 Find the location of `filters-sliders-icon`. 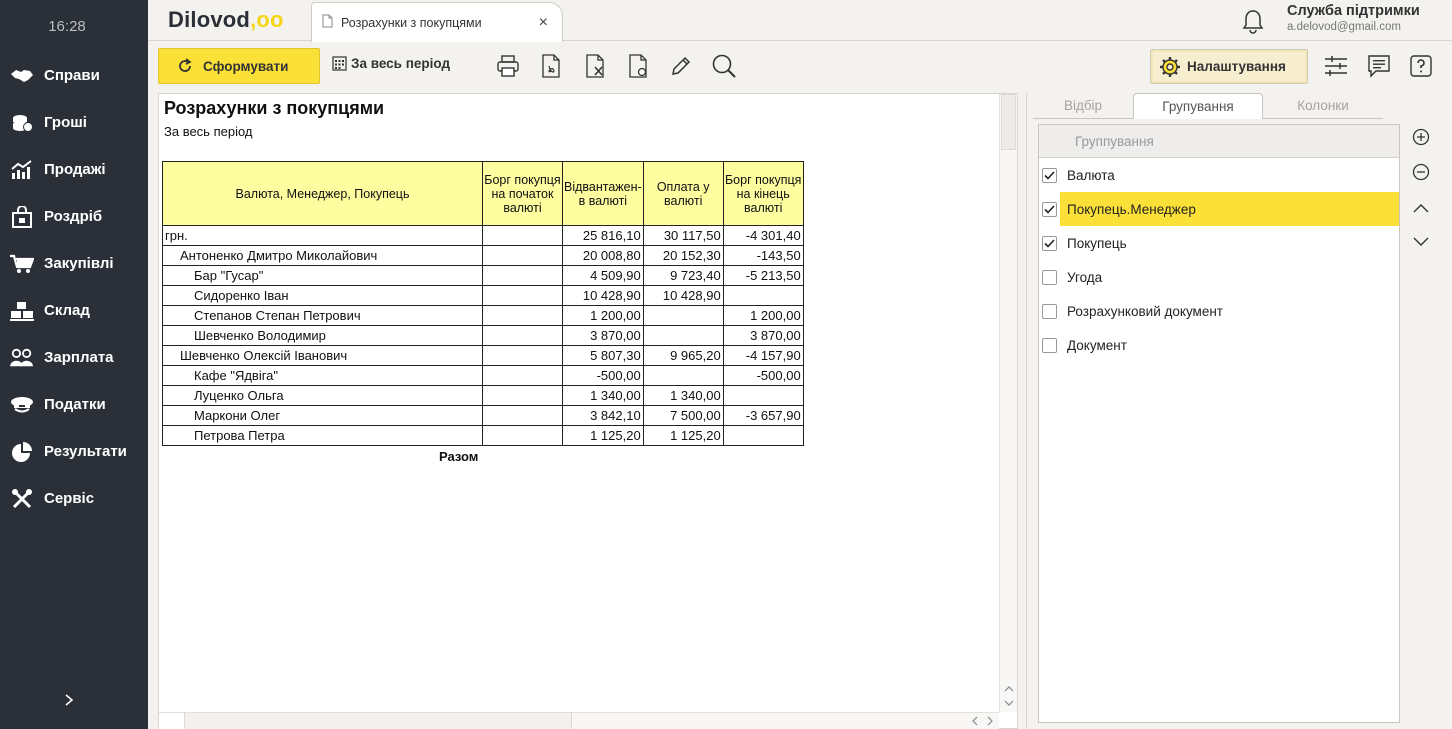

filters-sliders-icon is located at coordinates (1336, 66).